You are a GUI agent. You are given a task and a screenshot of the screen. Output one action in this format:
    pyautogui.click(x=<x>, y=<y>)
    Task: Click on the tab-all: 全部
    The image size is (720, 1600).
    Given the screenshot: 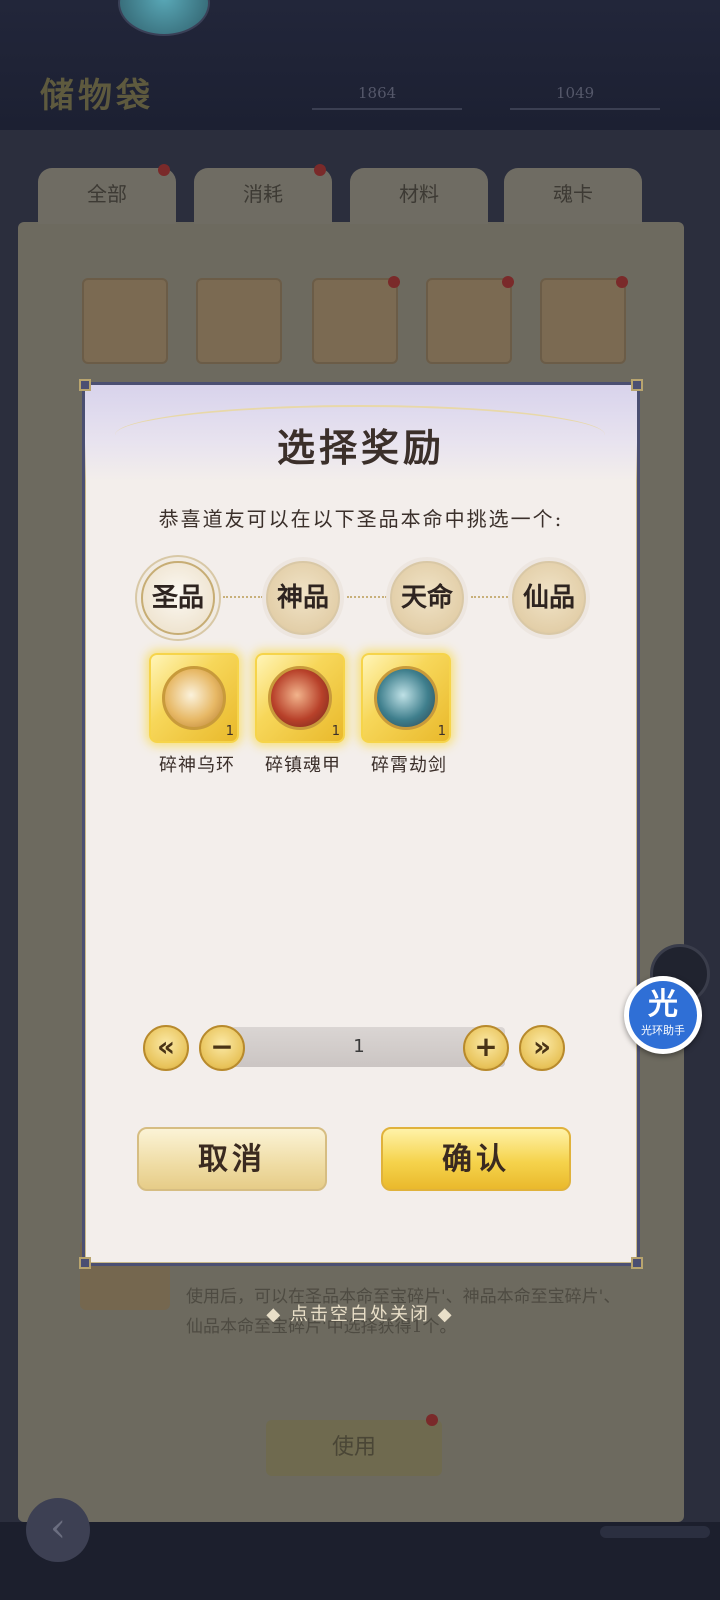 What is the action you would take?
    pyautogui.click(x=107, y=194)
    